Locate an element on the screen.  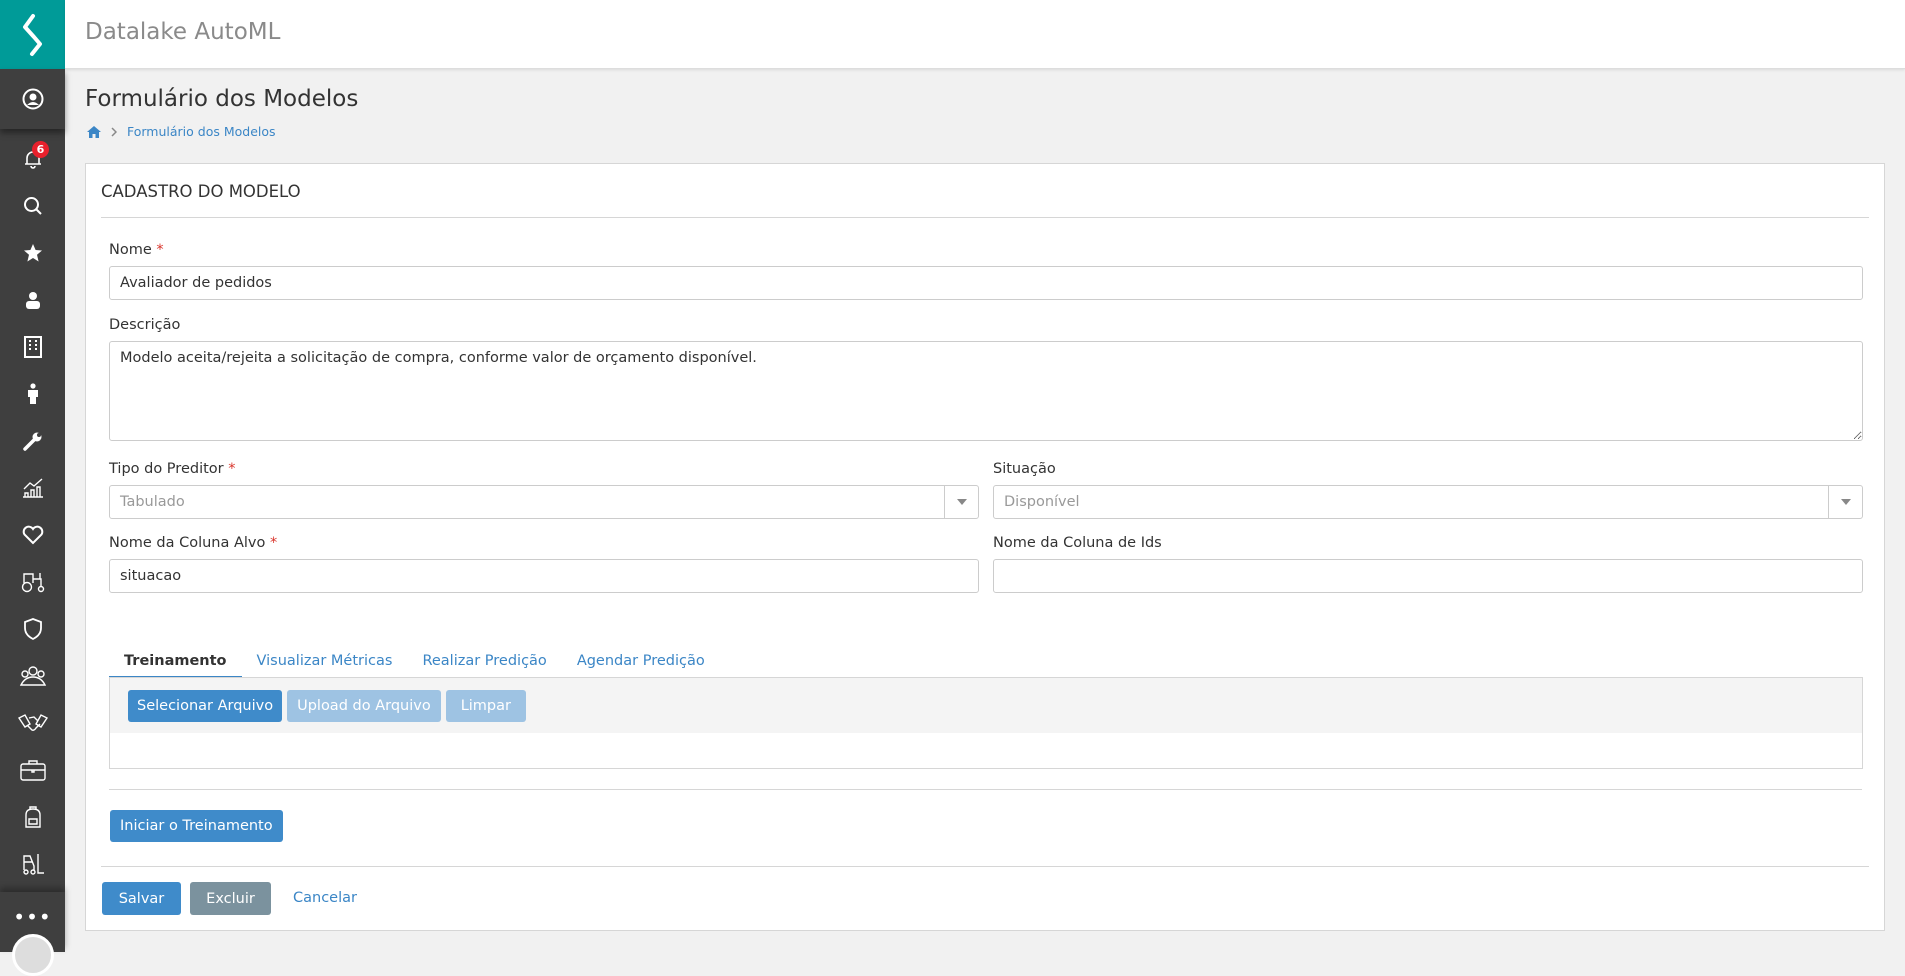
tab-realizar-predicao: Realizar Predição is located at coordinates (484, 665).